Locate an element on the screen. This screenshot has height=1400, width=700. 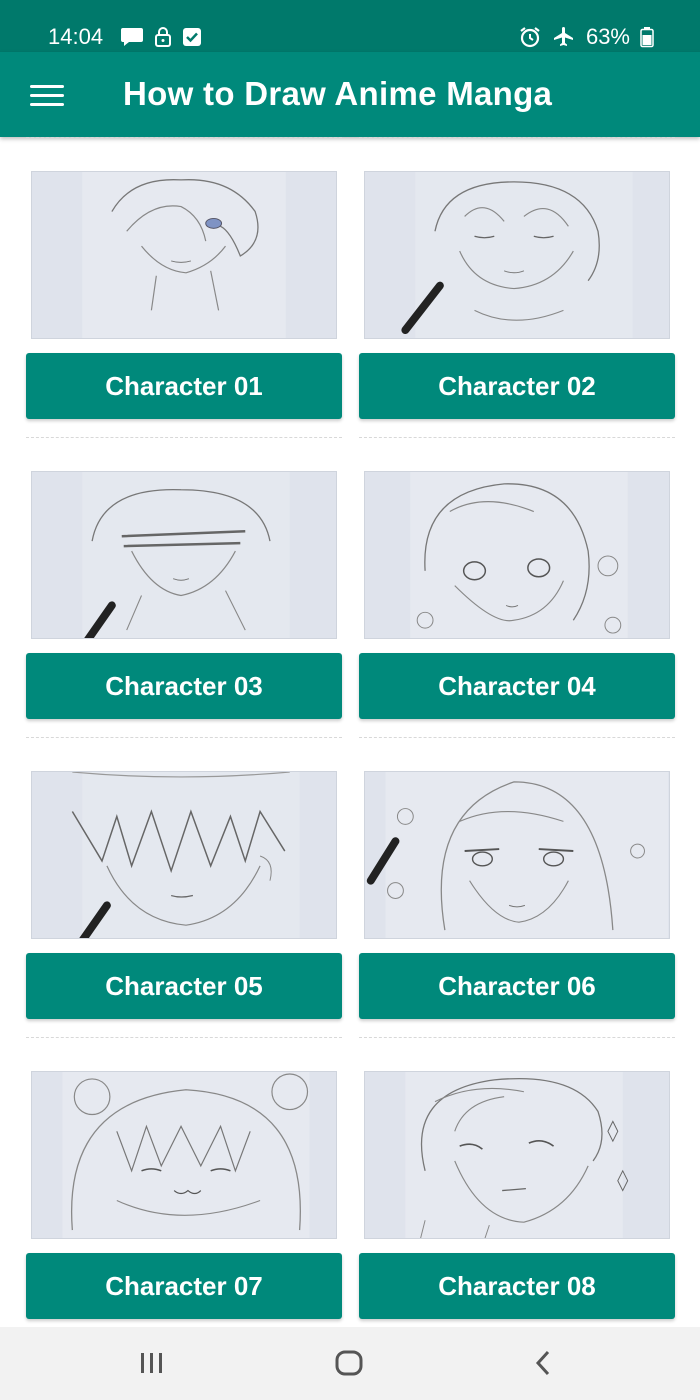
character-card: Character 07 is located at coordinates (184, 1182).